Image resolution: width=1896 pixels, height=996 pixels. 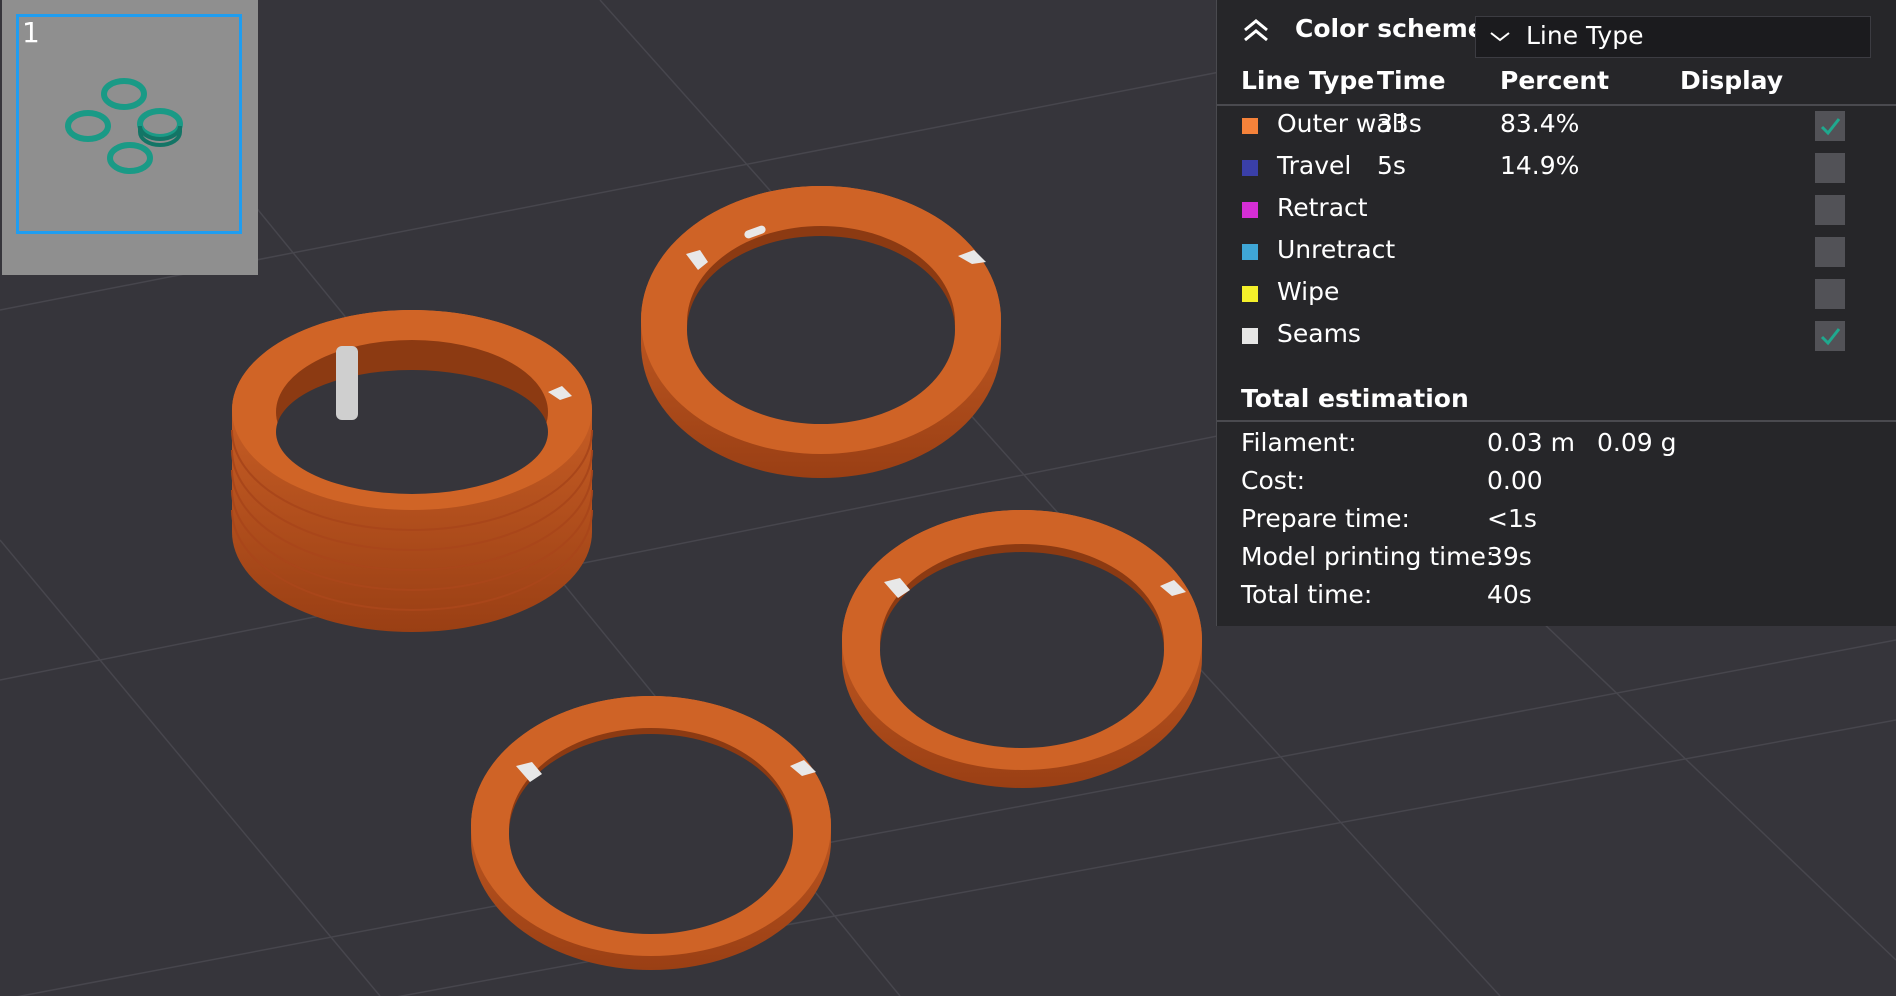 I want to click on ring-model-d, so click(x=651, y=833).